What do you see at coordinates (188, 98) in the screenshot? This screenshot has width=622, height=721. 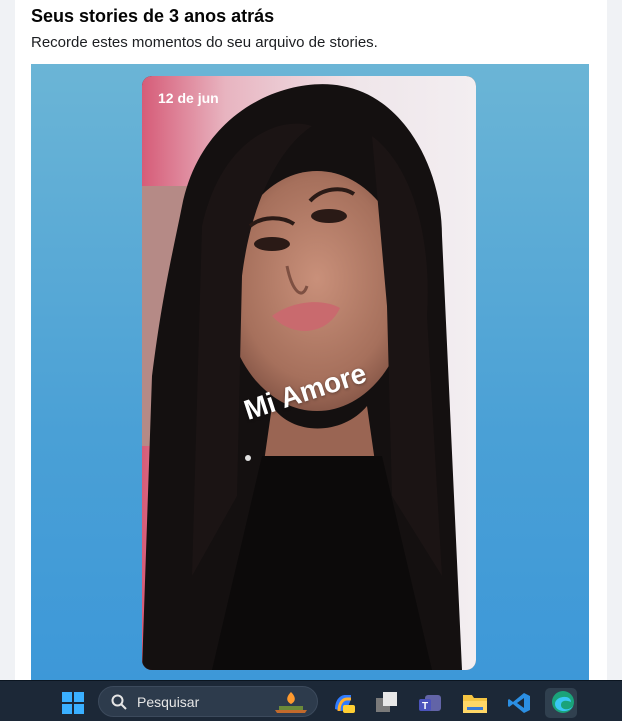 I see `story-date: 12 de jun` at bounding box center [188, 98].